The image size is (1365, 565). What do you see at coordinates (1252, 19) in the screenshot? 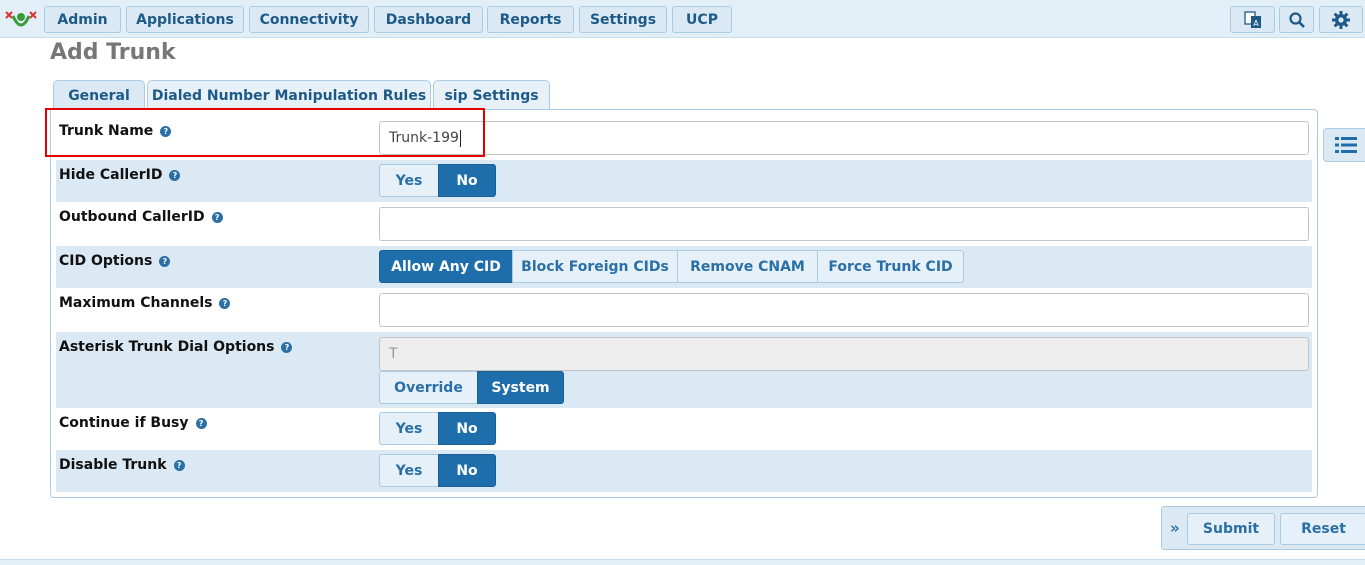
I see `translate-icon: A` at bounding box center [1252, 19].